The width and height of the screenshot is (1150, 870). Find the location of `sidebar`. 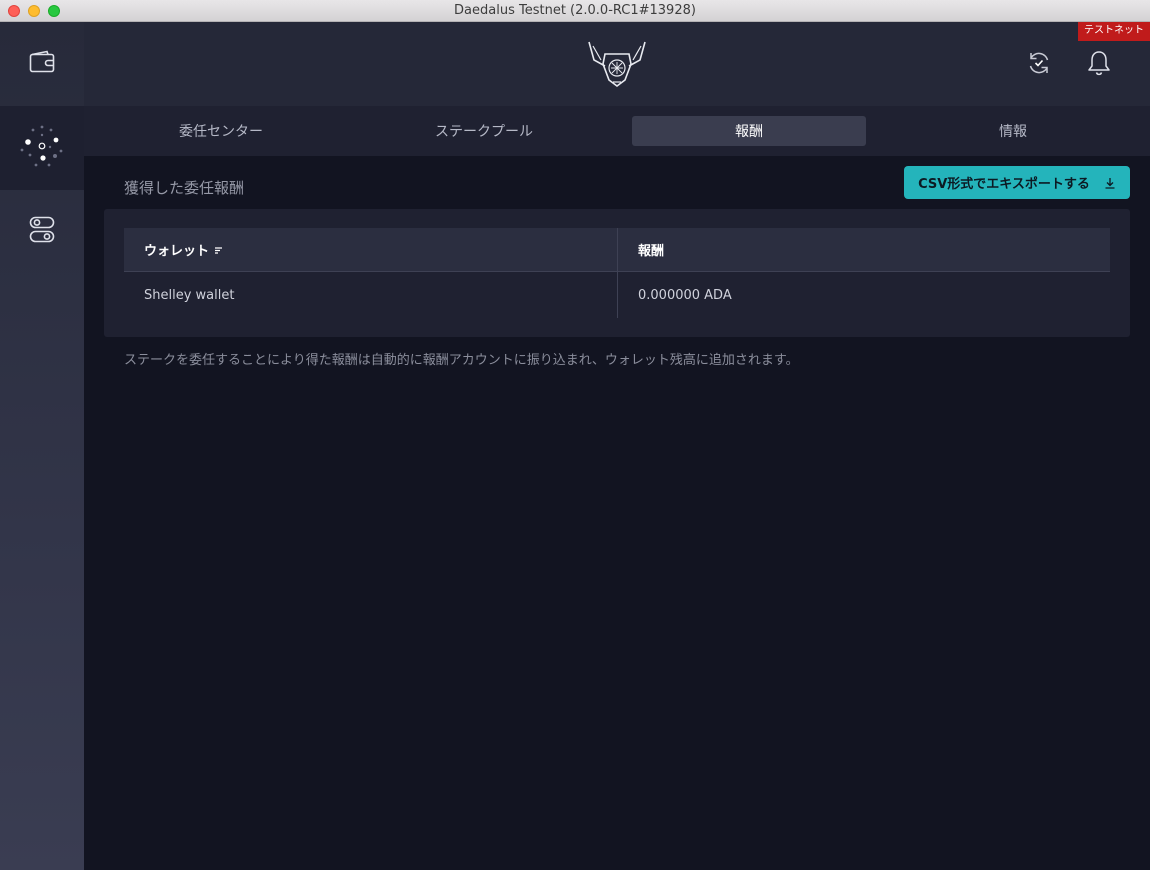

sidebar is located at coordinates (42, 446).